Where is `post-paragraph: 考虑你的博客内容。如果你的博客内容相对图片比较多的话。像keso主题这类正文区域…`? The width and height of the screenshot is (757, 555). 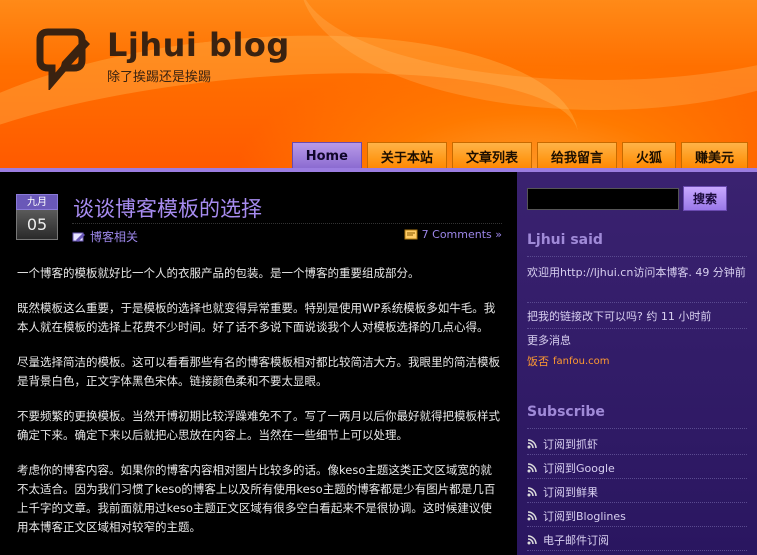
post-paragraph: 考虑你的博客内容。如果你的博客内容相对图片比较多的话。像keso主题这类正文区域… is located at coordinates (256, 498).